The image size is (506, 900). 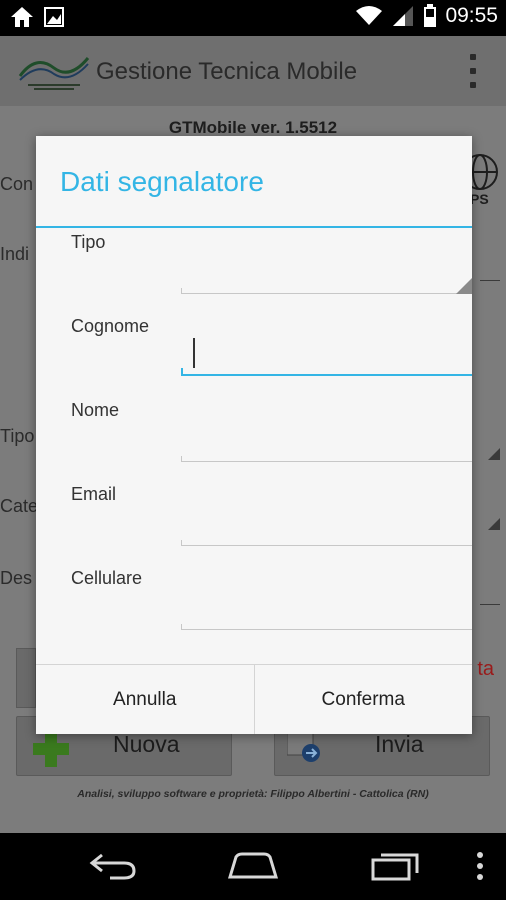 What do you see at coordinates (303, 747) in the screenshot?
I see `send-icon` at bounding box center [303, 747].